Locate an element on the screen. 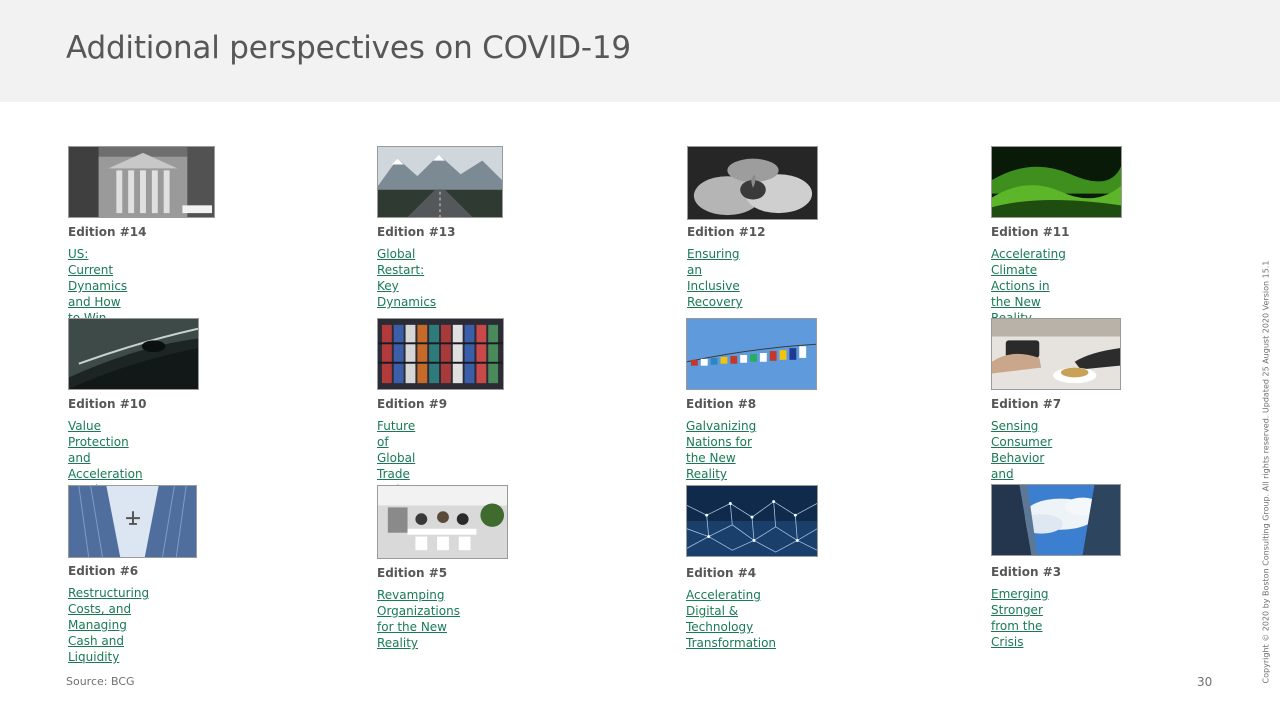 Image resolution: width=1280 pixels, height=720 pixels. edition-8-link: Galvanizing Nations for the New Reality is located at coordinates (721, 450).